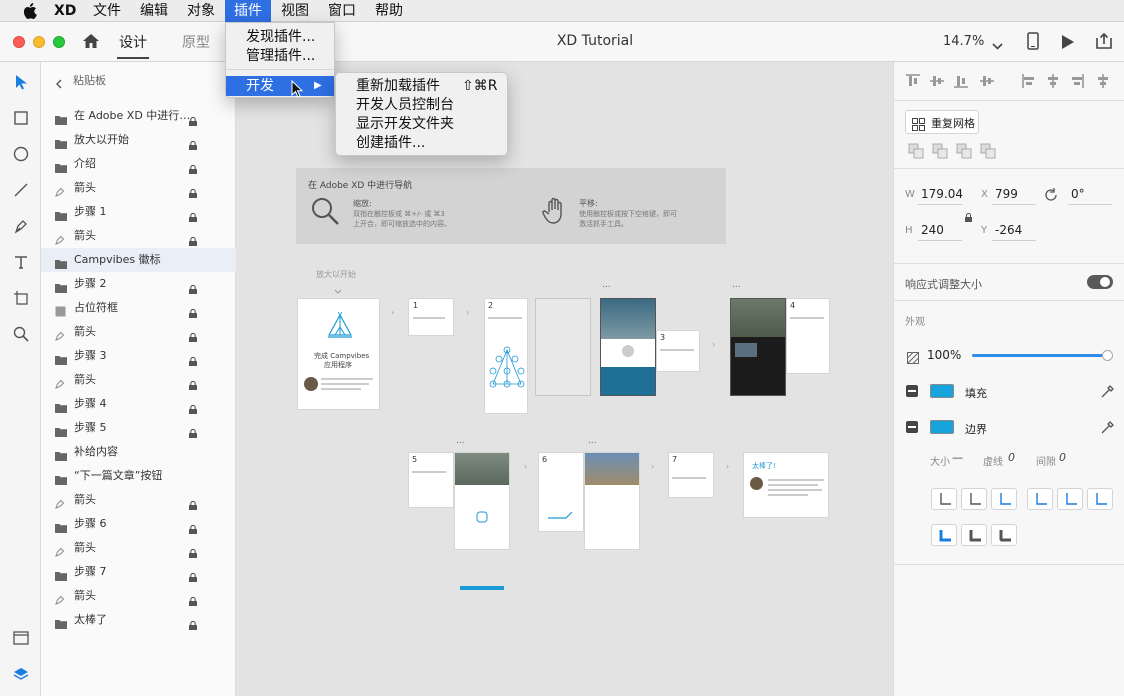  Describe the element at coordinates (612, 501) in the screenshot. I see `artboard-step-6-mobile` at that location.